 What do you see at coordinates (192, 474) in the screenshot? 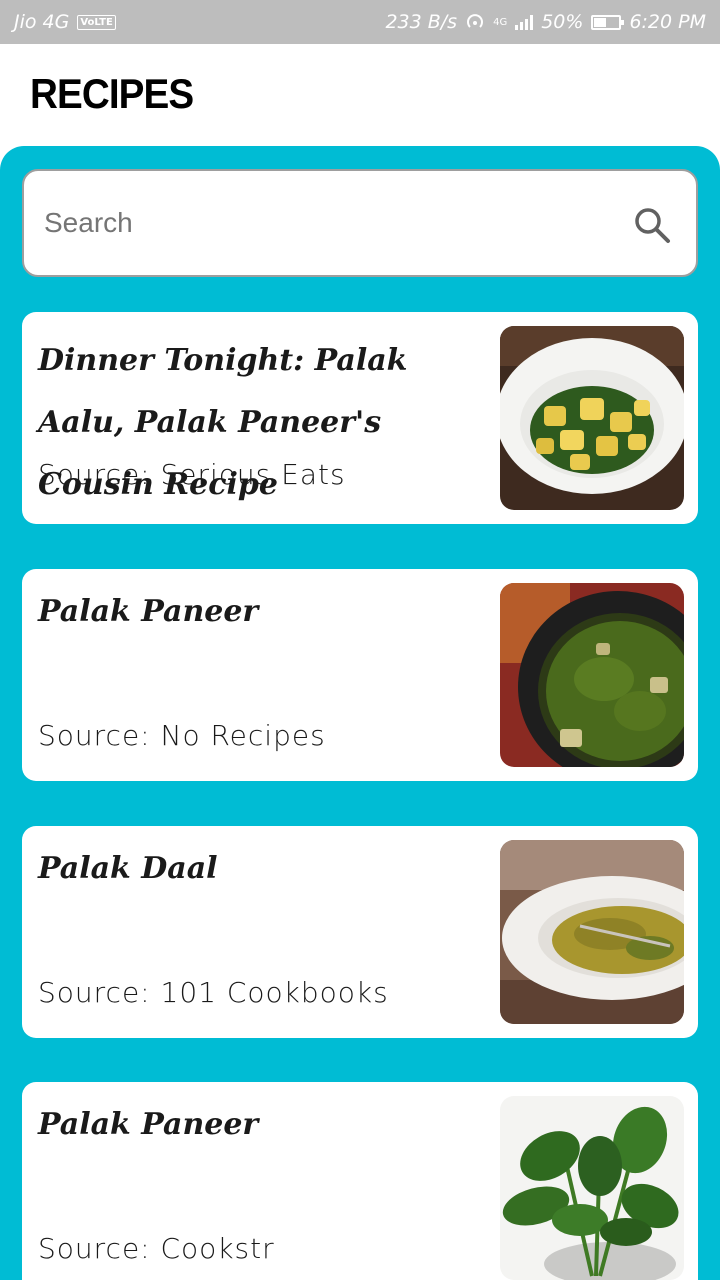
I see `recipe-source: Source: Serious Eats` at bounding box center [192, 474].